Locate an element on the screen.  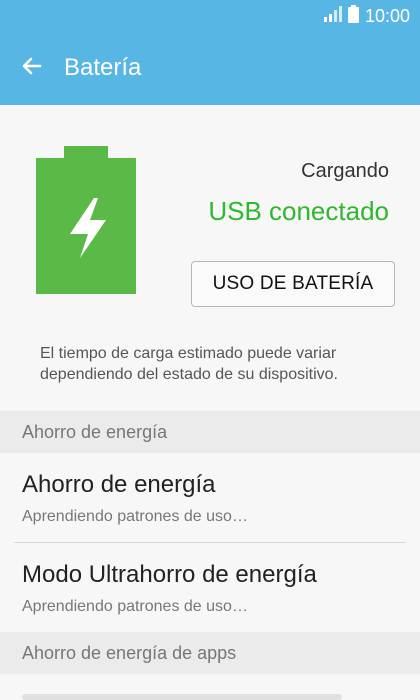
arrow-left-icon is located at coordinates (32, 68).